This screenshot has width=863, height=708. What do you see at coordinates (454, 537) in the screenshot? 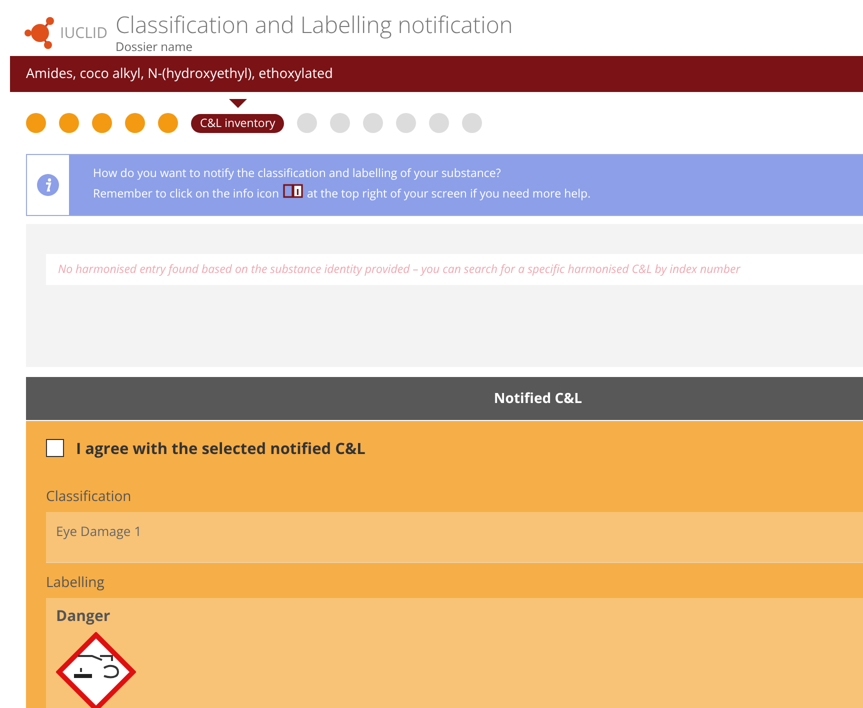
I see `classification-field: Eye Damage 1` at bounding box center [454, 537].